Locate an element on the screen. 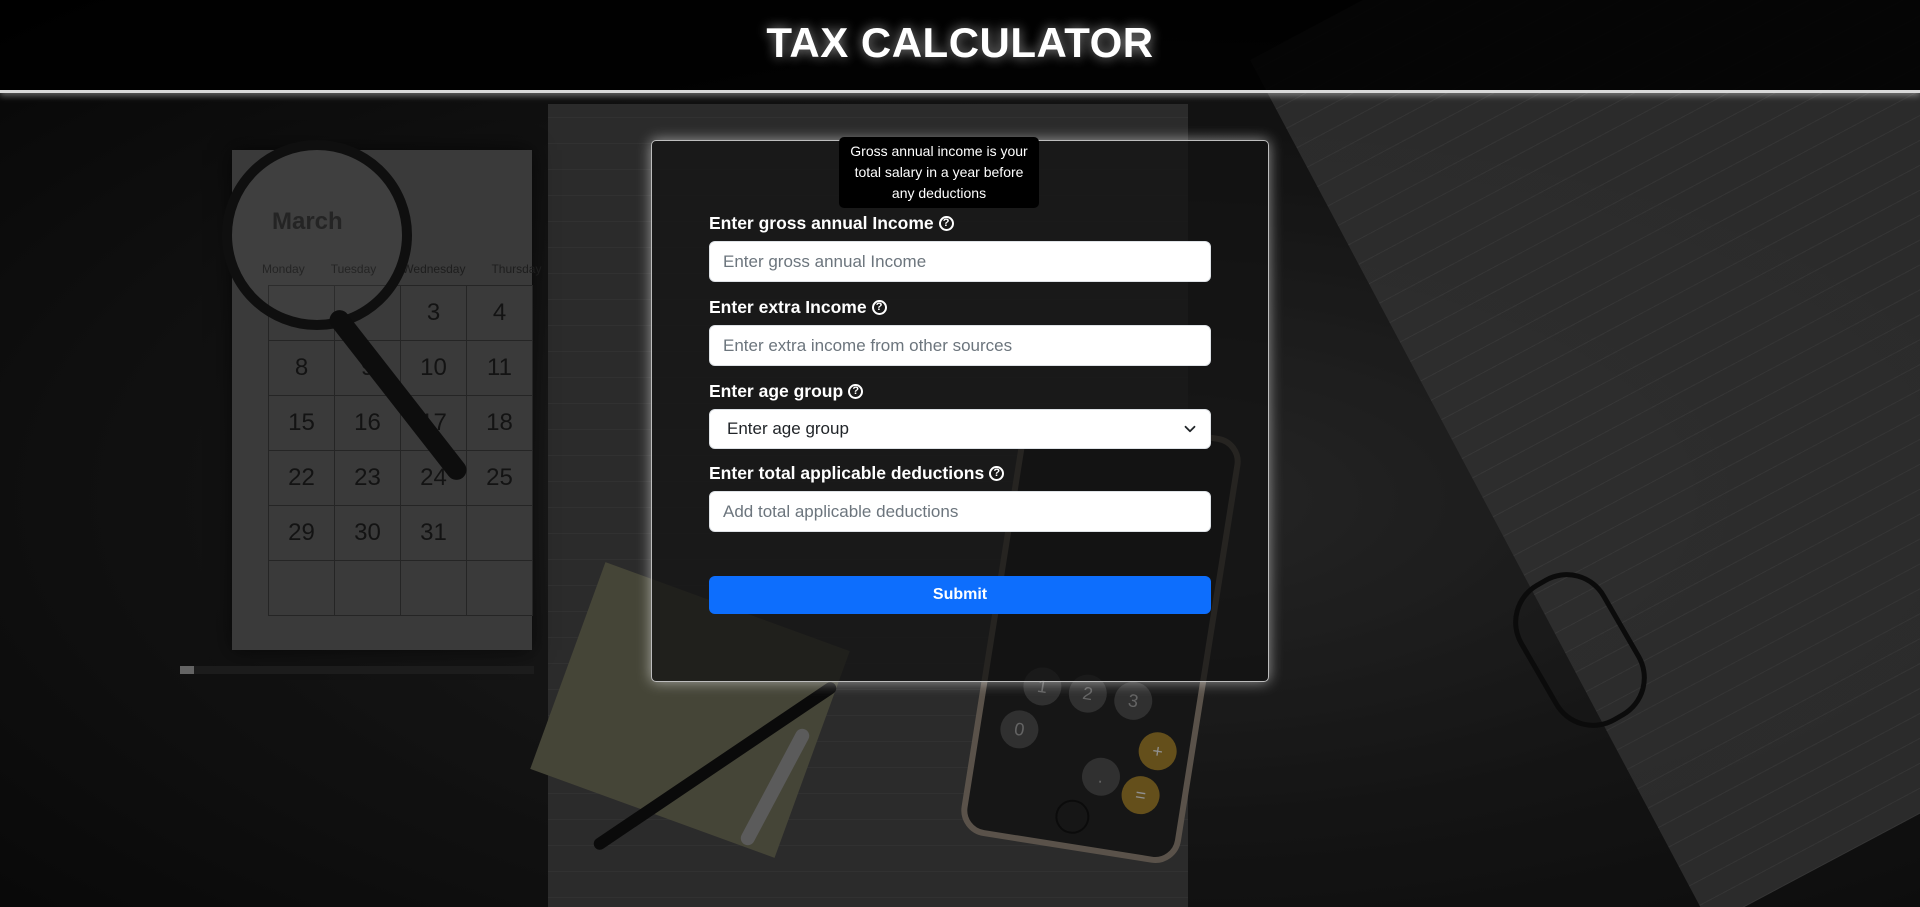  age-group-field: Enter age group ? Enter age group is located at coordinates (960, 414).